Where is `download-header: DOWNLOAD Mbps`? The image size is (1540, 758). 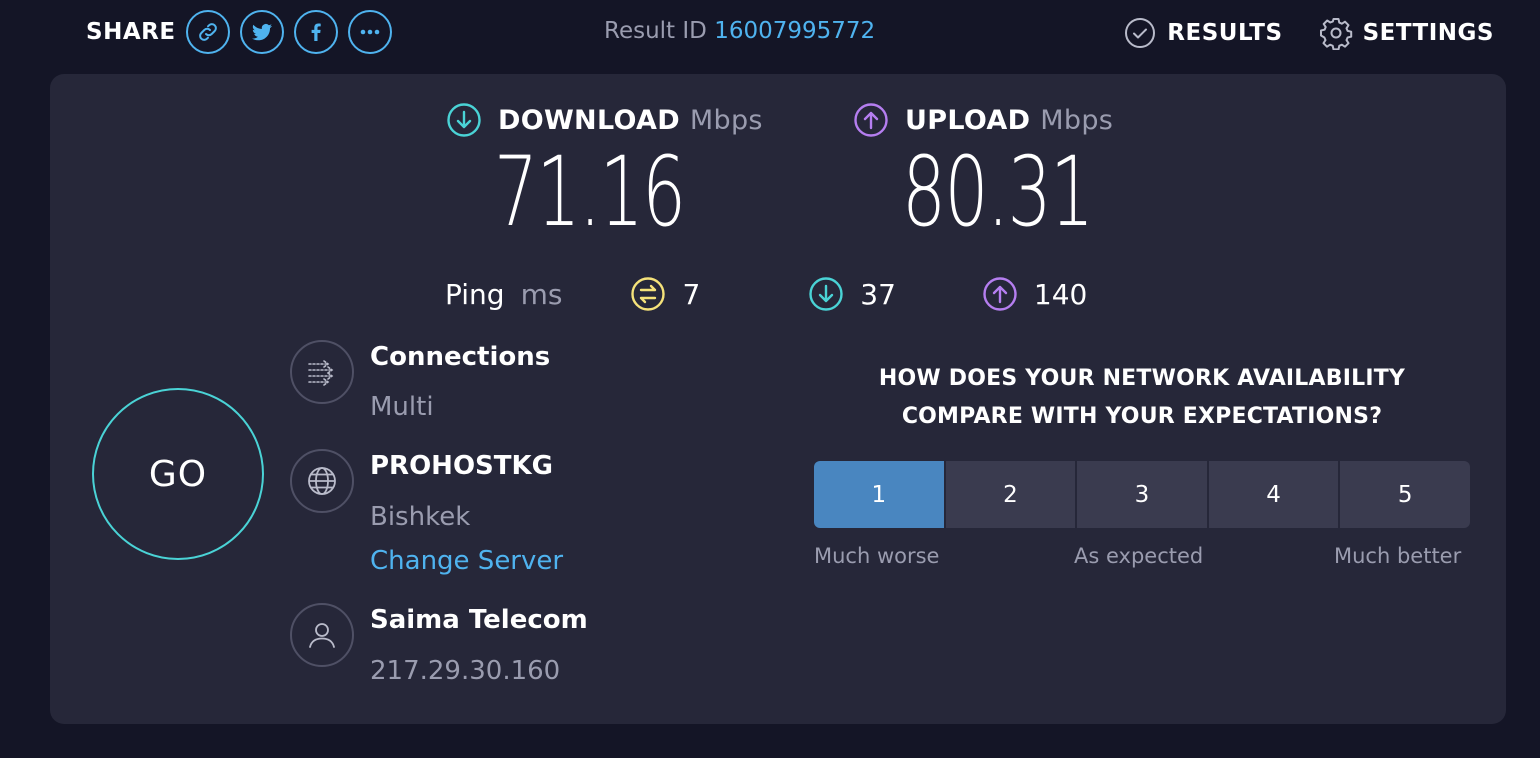
download-header: DOWNLOAD Mbps is located at coordinates (604, 120).